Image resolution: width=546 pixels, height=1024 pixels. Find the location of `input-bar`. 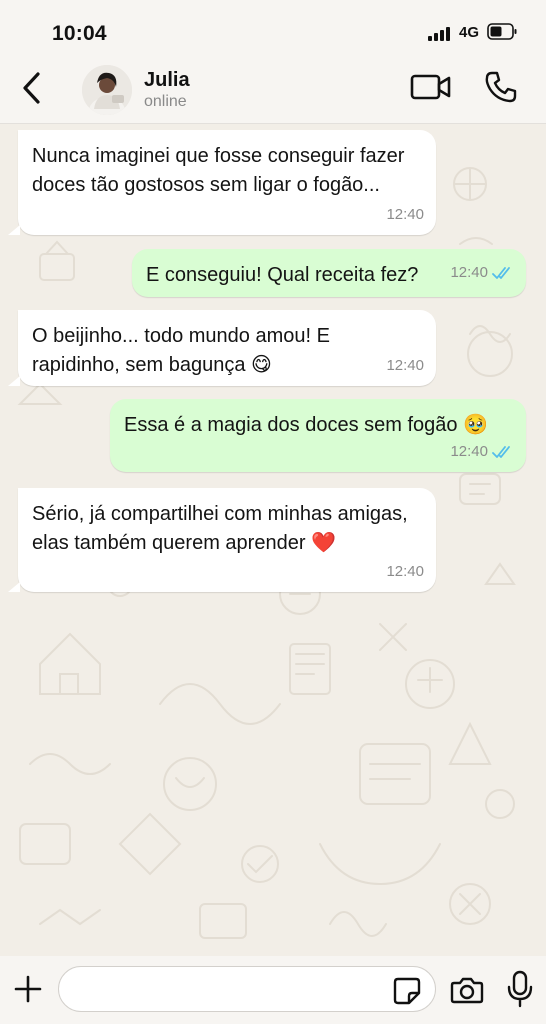

input-bar is located at coordinates (273, 990).